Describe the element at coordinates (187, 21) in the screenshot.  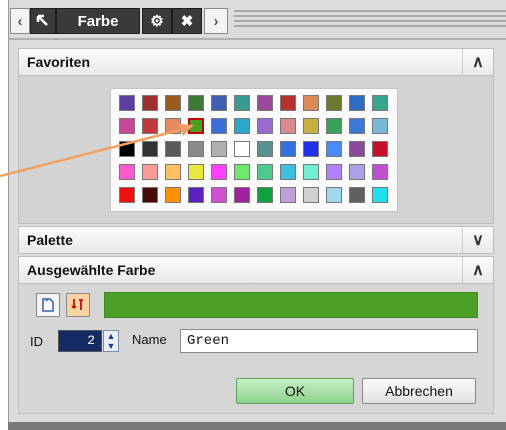
I see `close-icon: ✖` at that location.